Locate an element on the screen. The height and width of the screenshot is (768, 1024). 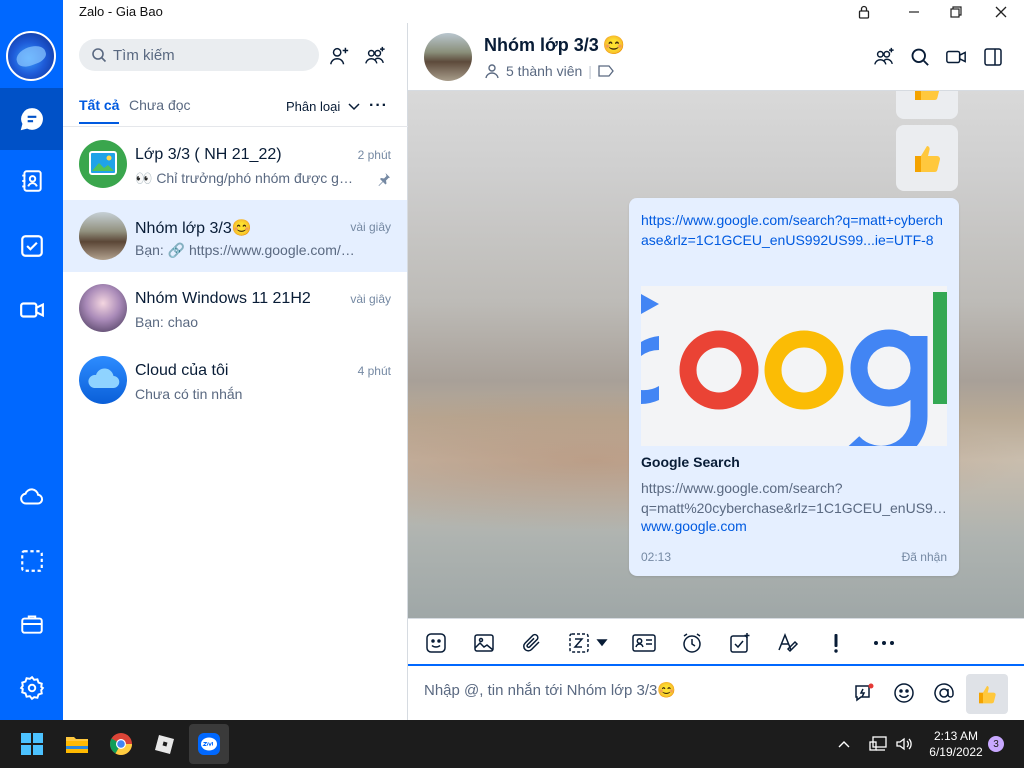
conversation-preview: 👀 Chỉ trưởng/phó nhóm được gửi tin is located at coordinates (245, 178).